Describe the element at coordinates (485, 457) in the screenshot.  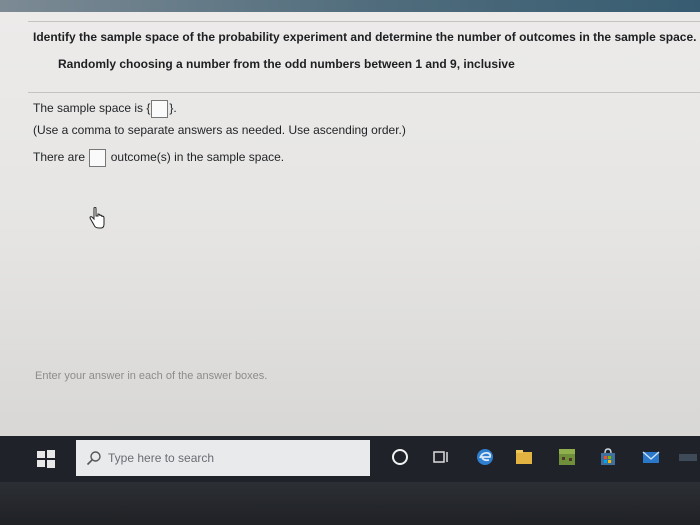
I see `edge-icon` at that location.